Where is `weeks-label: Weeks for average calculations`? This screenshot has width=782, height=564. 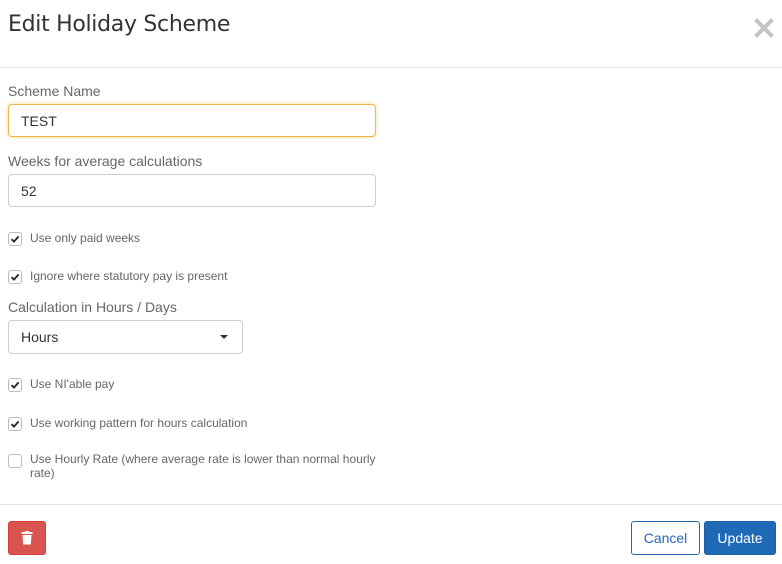
weeks-label: Weeks for average calculations is located at coordinates (105, 161).